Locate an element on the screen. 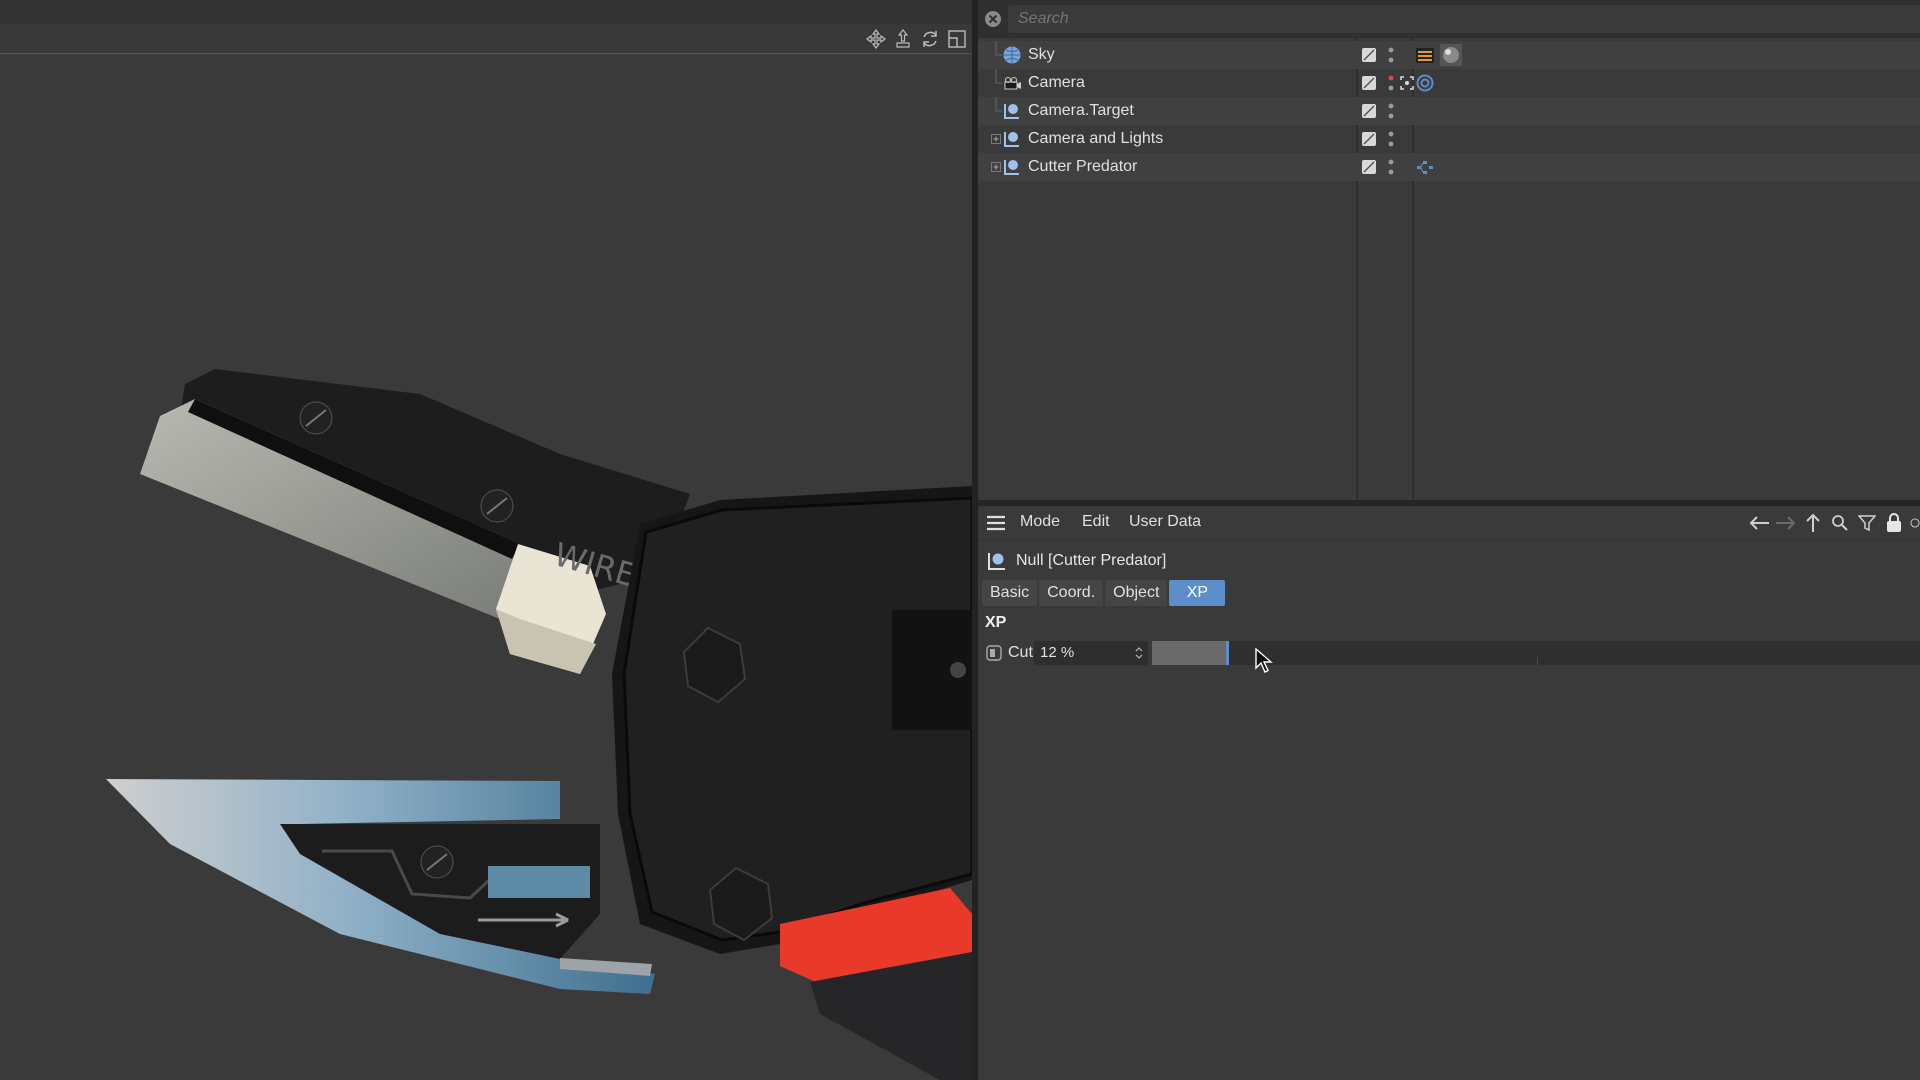 The image size is (1920, 1080). cut-slider-fill is located at coordinates (1189, 653).